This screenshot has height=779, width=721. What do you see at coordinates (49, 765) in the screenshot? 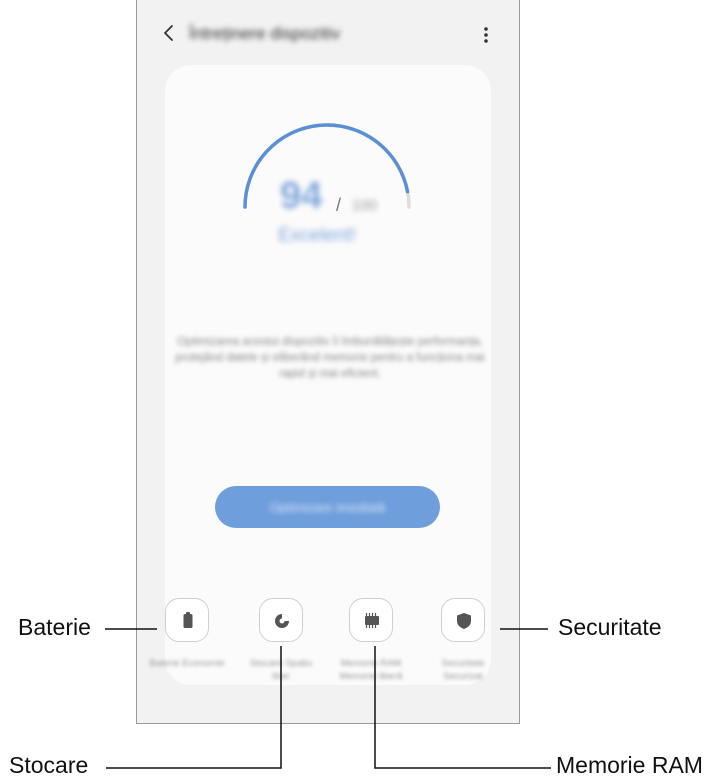
I see `callout-storage: Stocare` at bounding box center [49, 765].